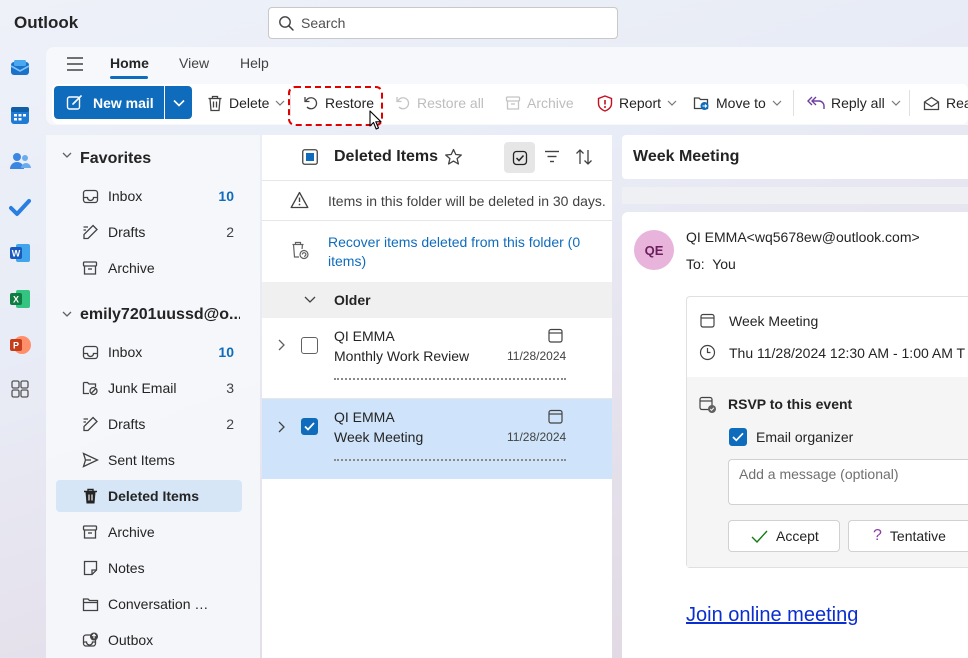 The width and height of the screenshot is (968, 658). I want to click on trash-icon, so click(90, 496).